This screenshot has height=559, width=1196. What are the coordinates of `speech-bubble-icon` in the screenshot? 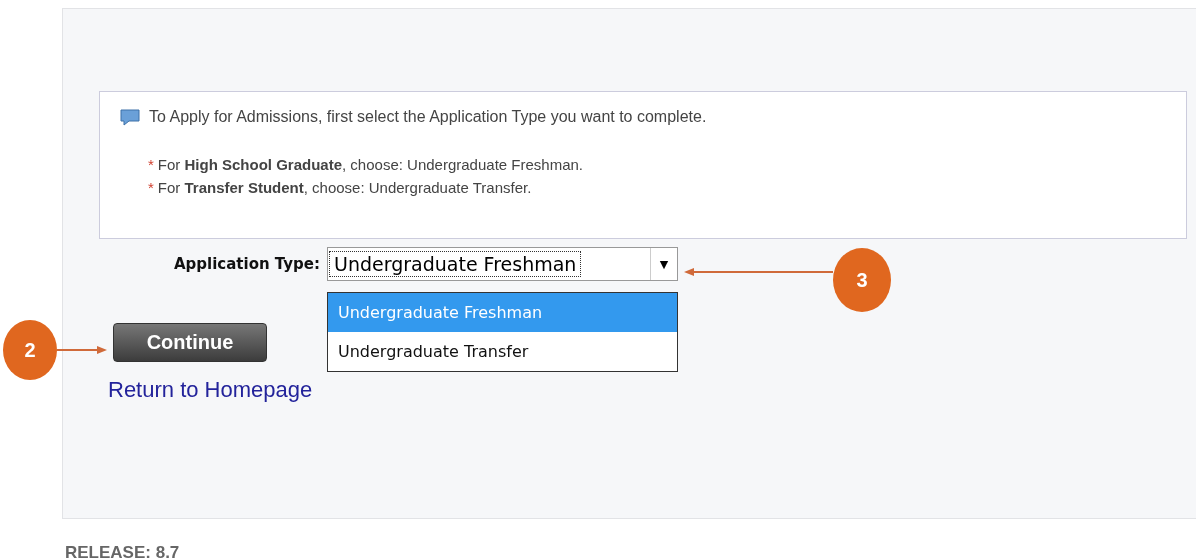 It's located at (130, 117).